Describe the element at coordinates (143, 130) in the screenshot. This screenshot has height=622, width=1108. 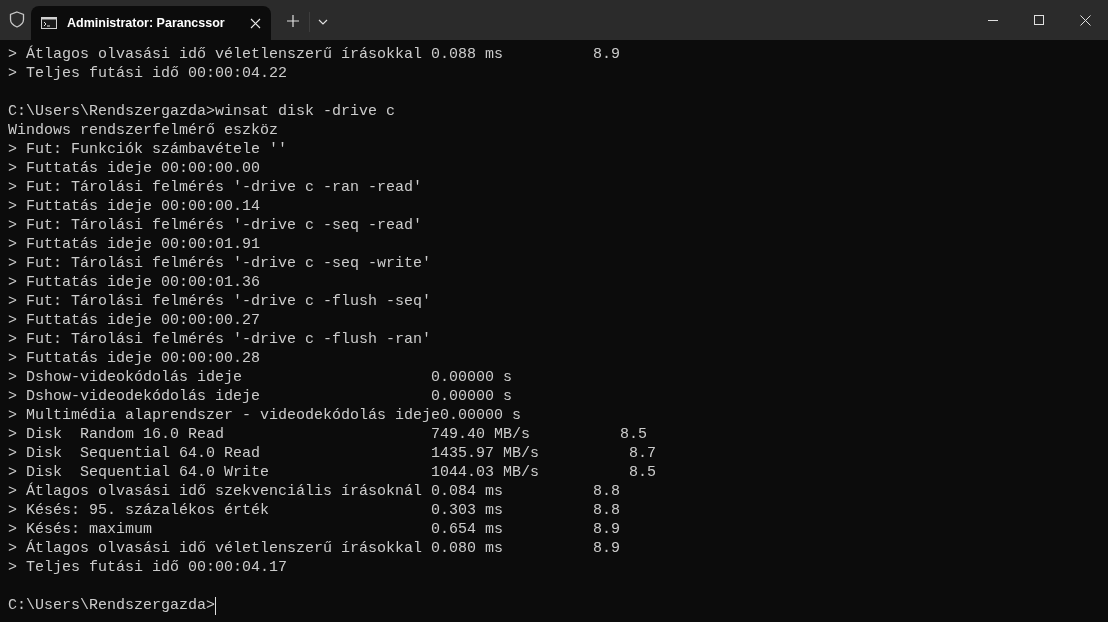
I see `console-line: Windows rendszerfelmérő eszköz` at that location.